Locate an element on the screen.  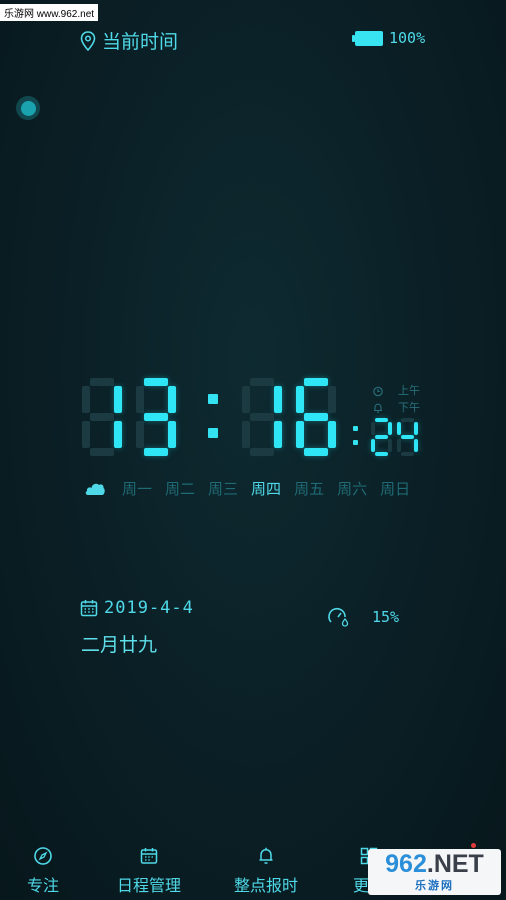
lunar-date: 二月廿九 is located at coordinates (119, 645).